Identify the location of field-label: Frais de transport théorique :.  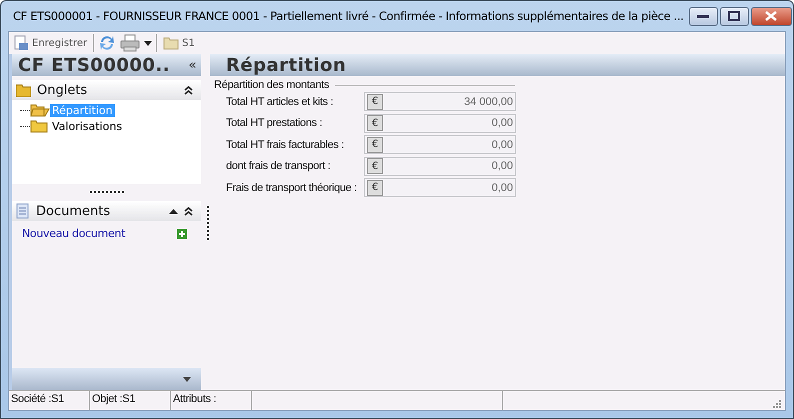
(292, 188).